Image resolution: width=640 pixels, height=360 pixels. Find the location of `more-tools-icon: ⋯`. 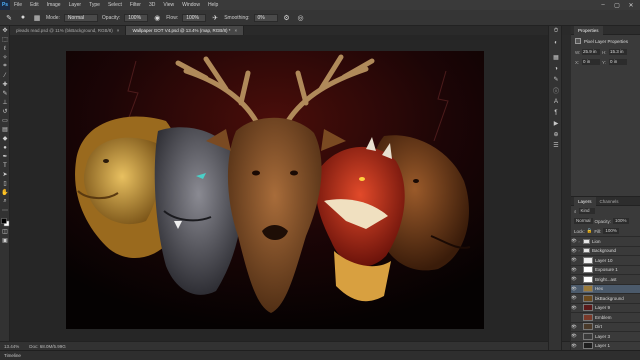

more-tools-icon: ⋯ is located at coordinates (5, 210).